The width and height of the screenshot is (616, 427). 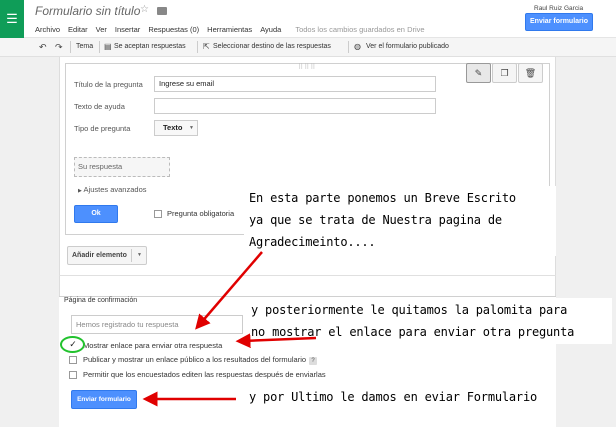 What do you see at coordinates (276, 341) in the screenshot?
I see `arrow-to-show-link-option` at bounding box center [276, 341].